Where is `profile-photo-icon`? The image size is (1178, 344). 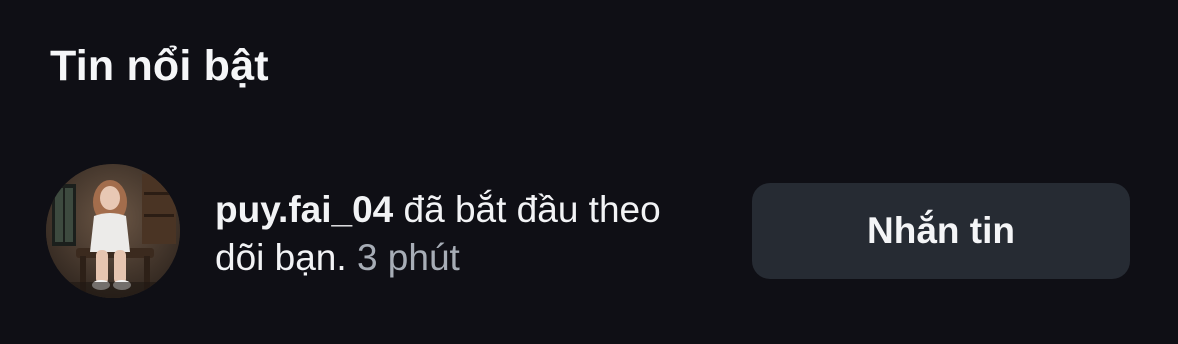 profile-photo-icon is located at coordinates (113, 231).